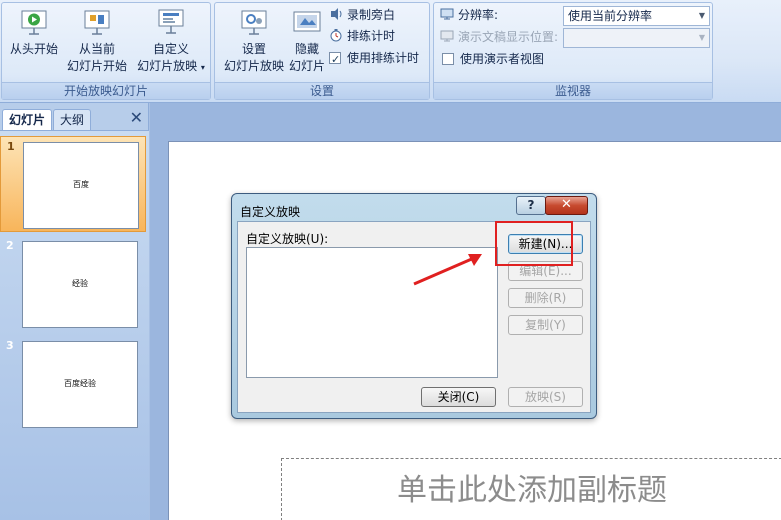 This screenshot has height=520, width=781. I want to click on group-label-setup: 设置, so click(322, 90).